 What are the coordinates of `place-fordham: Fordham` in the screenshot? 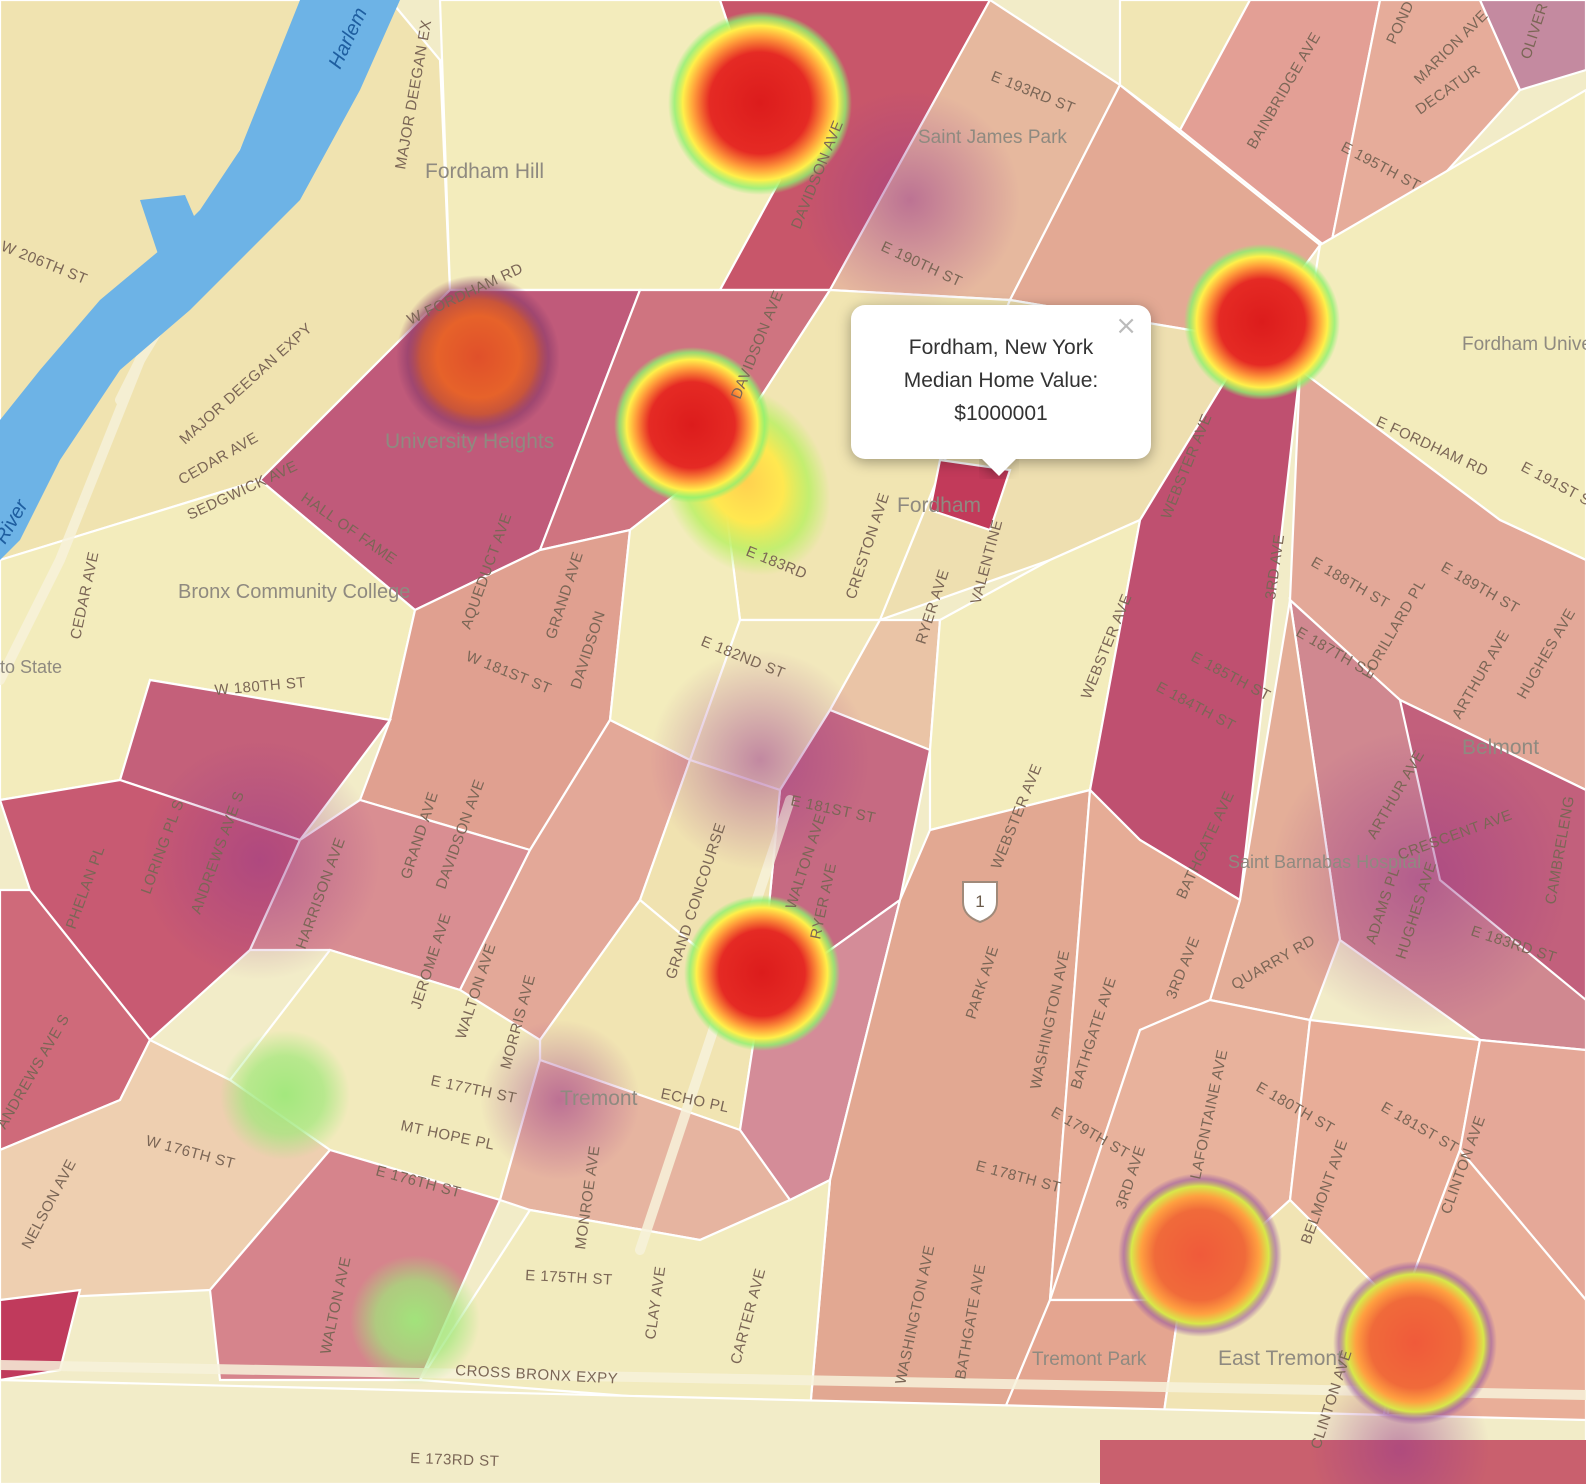 It's located at (939, 505).